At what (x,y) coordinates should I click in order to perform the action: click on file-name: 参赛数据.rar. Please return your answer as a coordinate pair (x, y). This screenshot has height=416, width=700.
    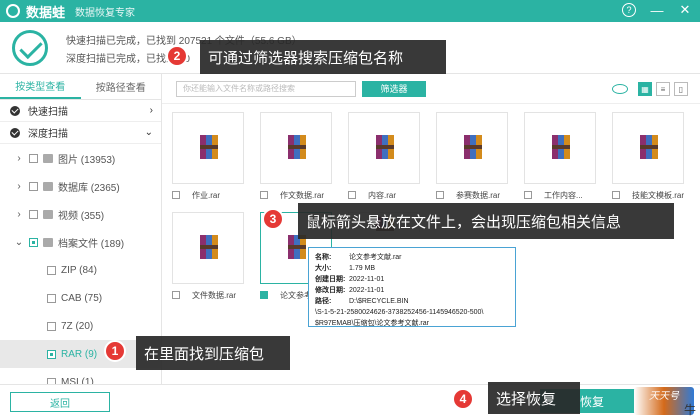
    Looking at the image, I should click on (478, 195).